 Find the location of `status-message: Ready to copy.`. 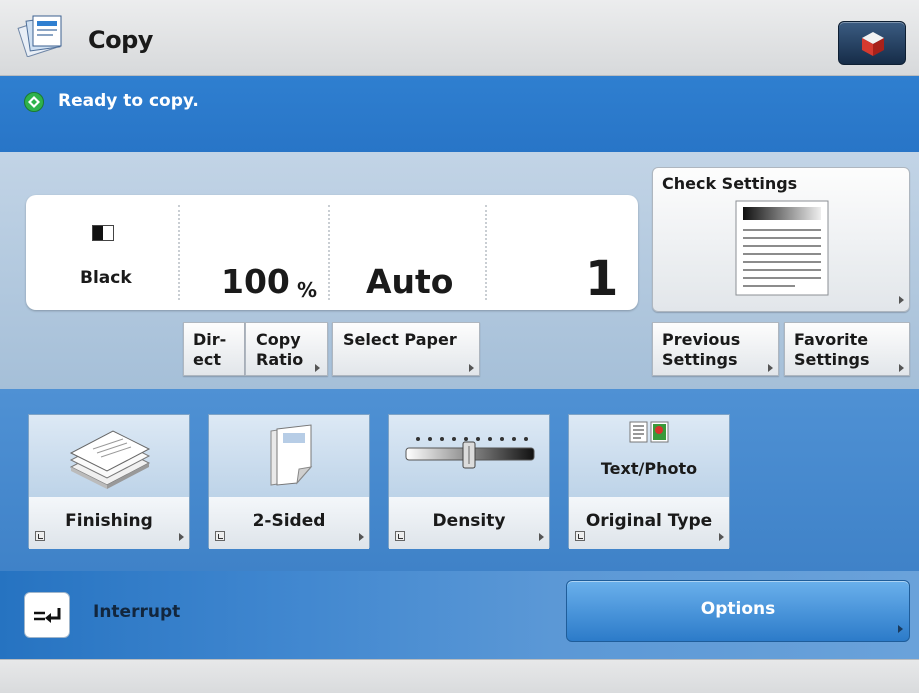

status-message: Ready to copy. is located at coordinates (128, 101).